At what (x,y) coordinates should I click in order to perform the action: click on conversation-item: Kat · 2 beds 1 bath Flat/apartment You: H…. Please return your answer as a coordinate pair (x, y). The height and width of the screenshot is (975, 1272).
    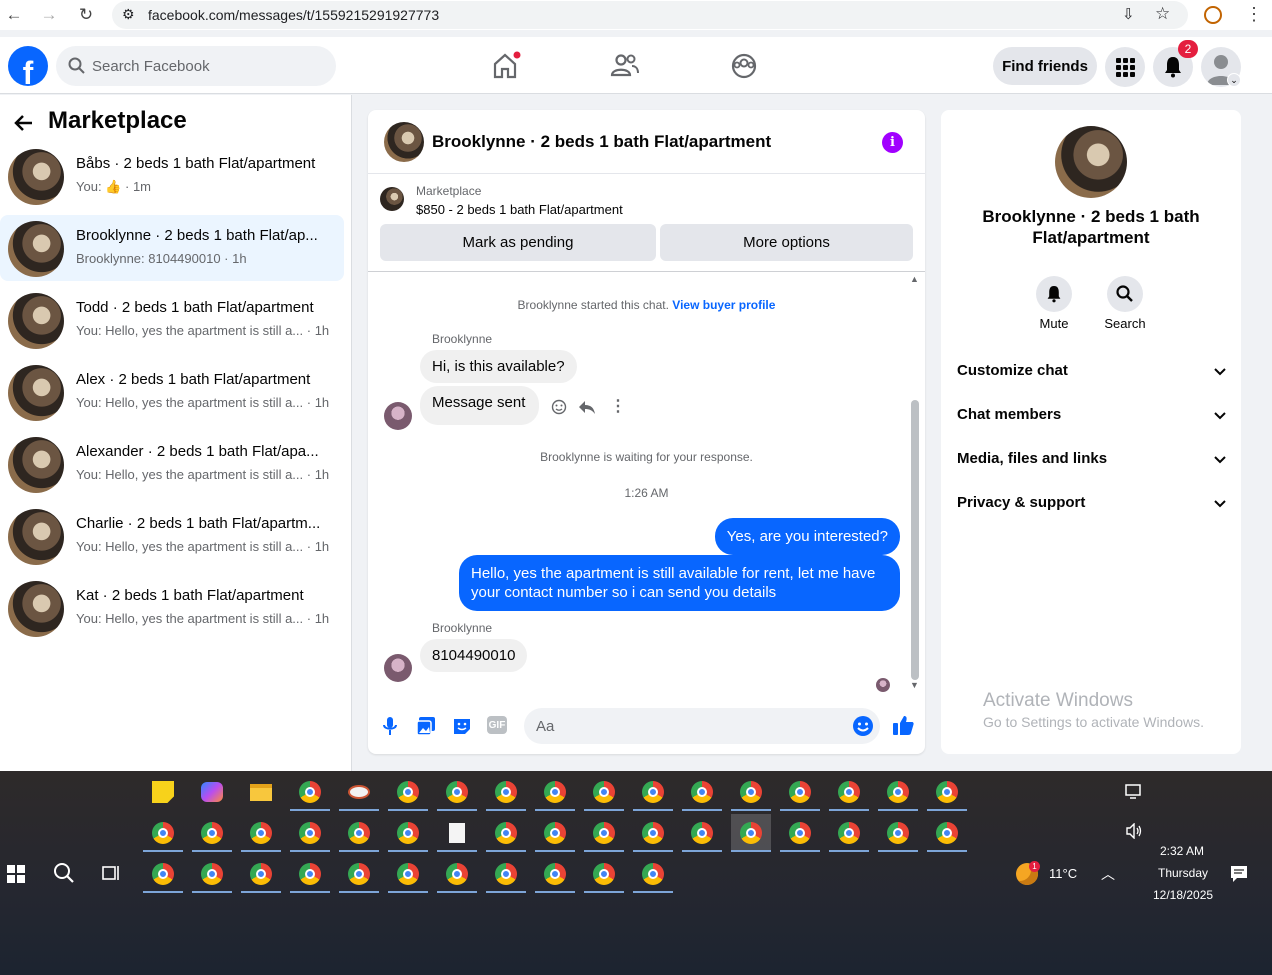
    Looking at the image, I should click on (172, 608).